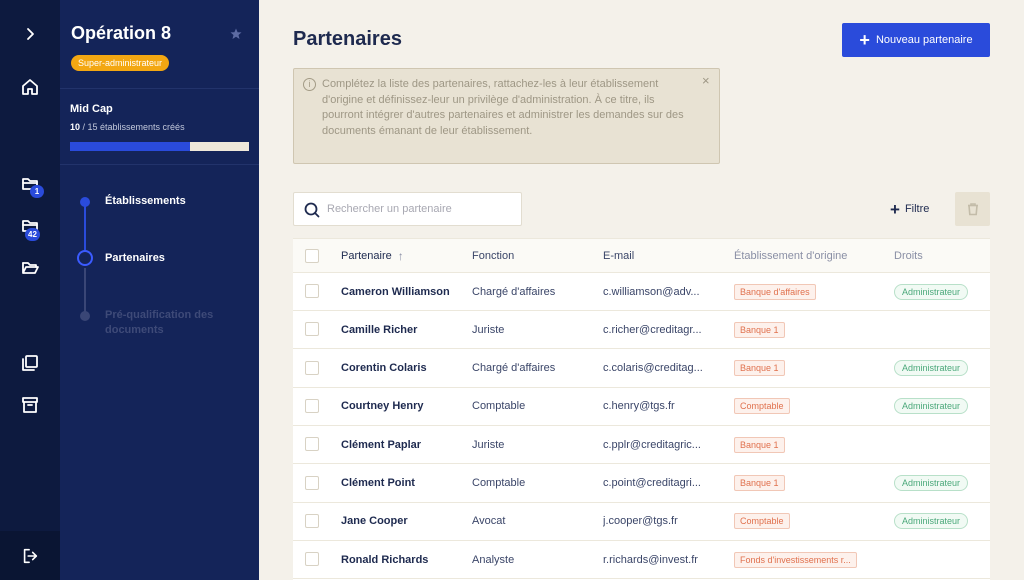 Image resolution: width=1024 pixels, height=580 pixels. Describe the element at coordinates (534, 483) in the screenshot. I see `partner-function-cell: Comptable` at that location.